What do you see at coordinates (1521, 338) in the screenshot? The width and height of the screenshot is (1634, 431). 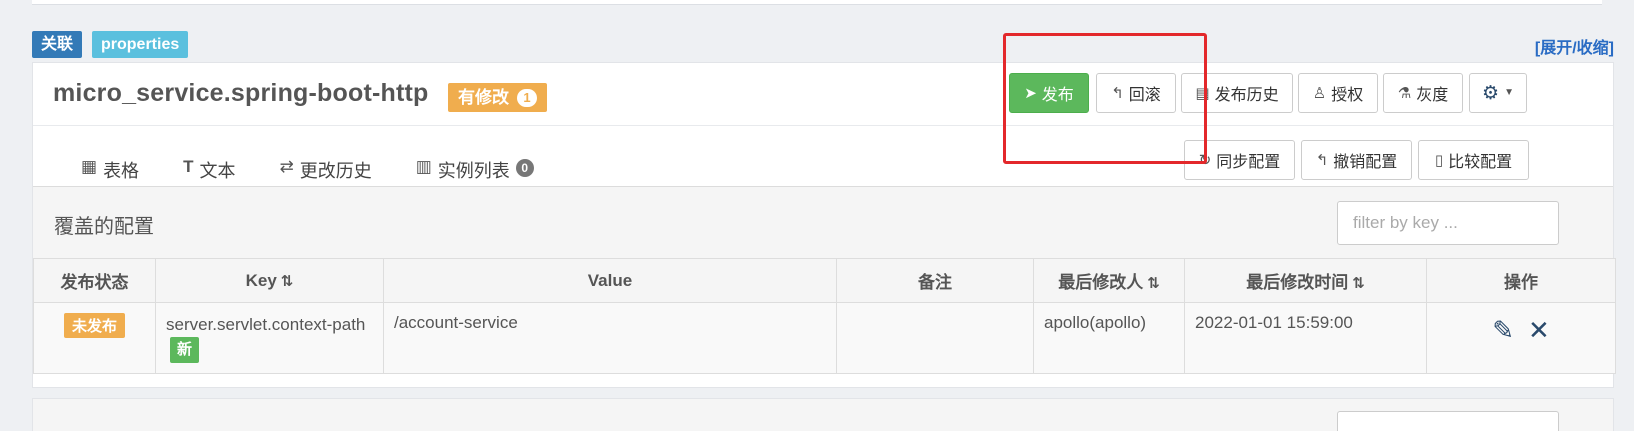 I see `actions-cell: ✎ ✕` at bounding box center [1521, 338].